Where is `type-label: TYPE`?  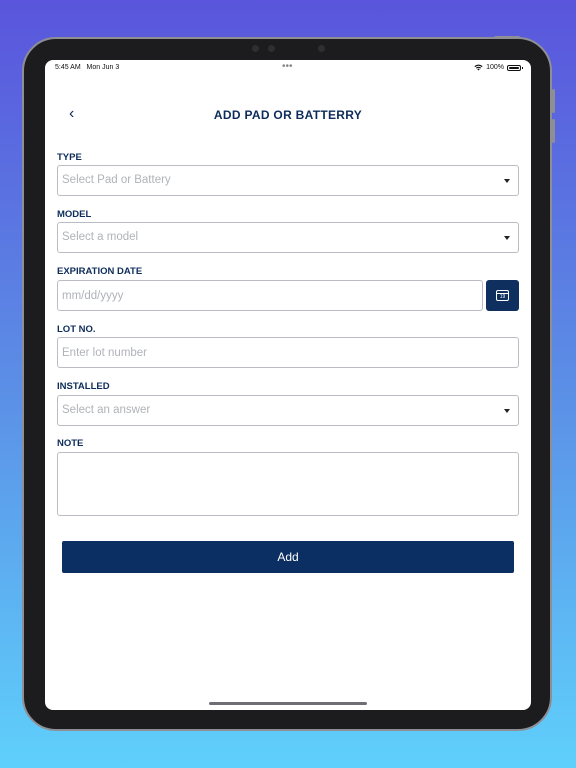 type-label: TYPE is located at coordinates (69, 157).